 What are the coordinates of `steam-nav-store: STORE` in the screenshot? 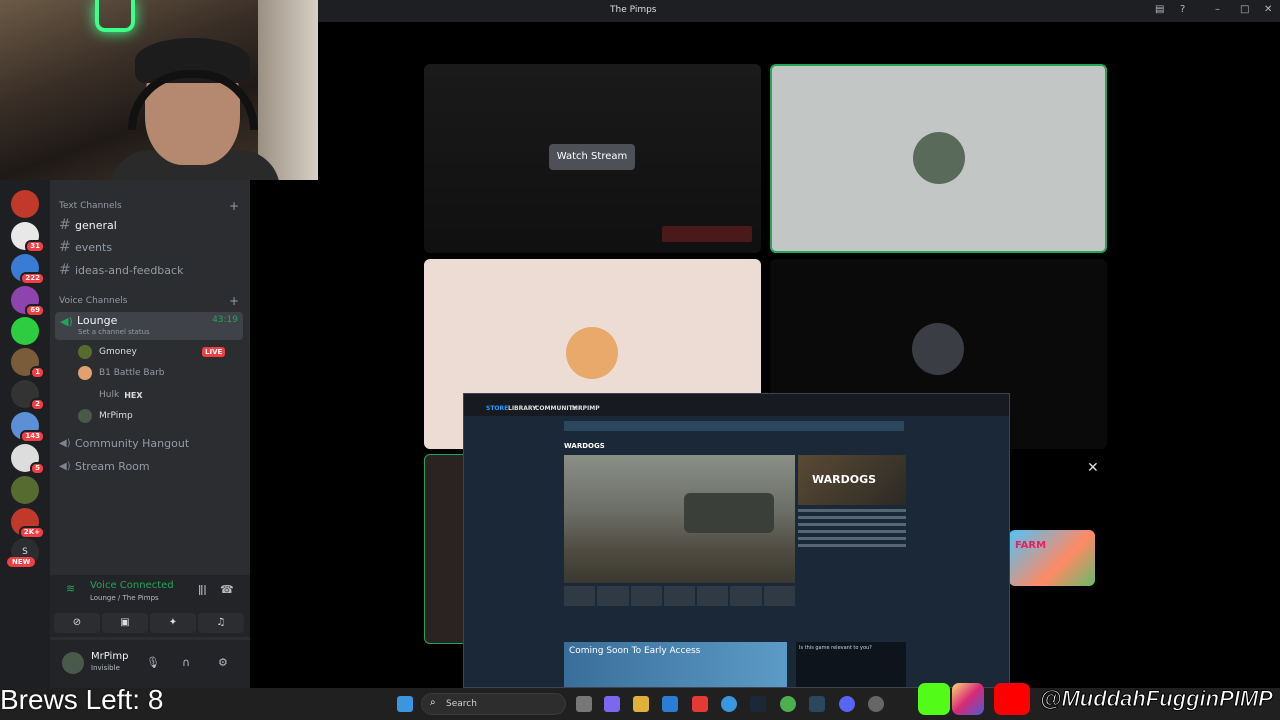 It's located at (497, 408).